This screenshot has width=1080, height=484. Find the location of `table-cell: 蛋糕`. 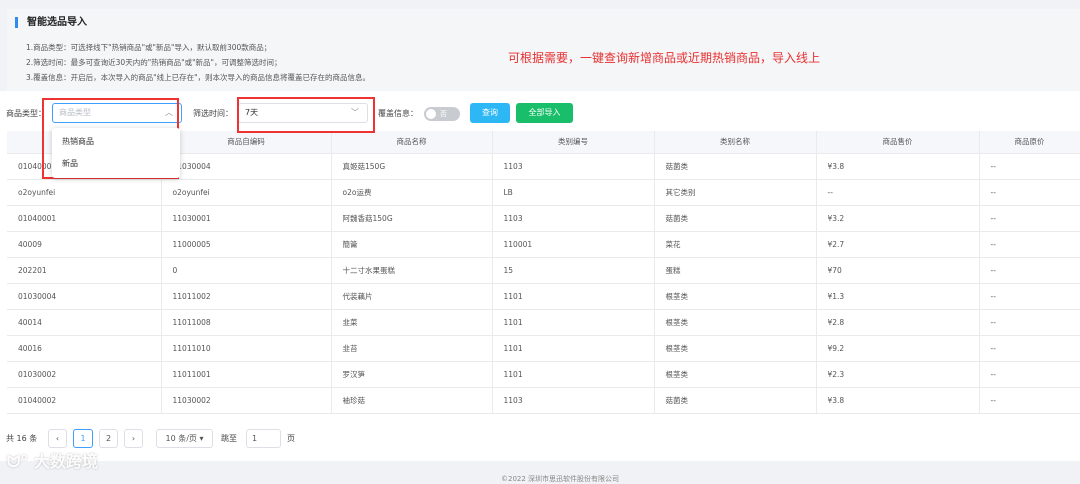

table-cell: 蛋糕 is located at coordinates (735, 270).